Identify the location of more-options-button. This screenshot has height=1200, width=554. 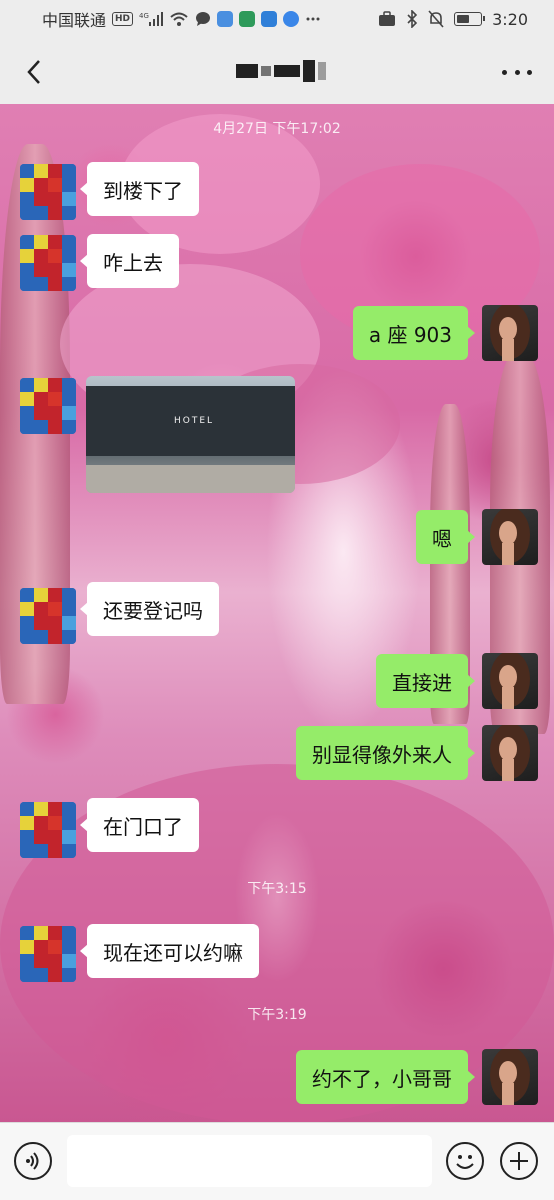
(517, 72).